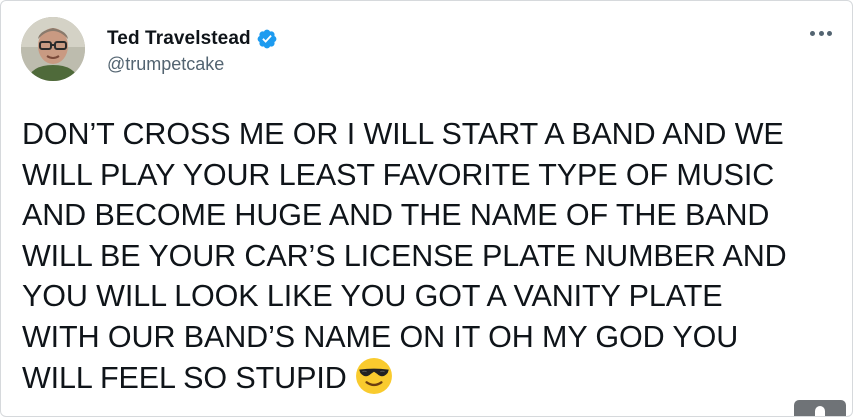 This screenshot has height=417, width=853. I want to click on sunglasses-emoji-icon, so click(373, 376).